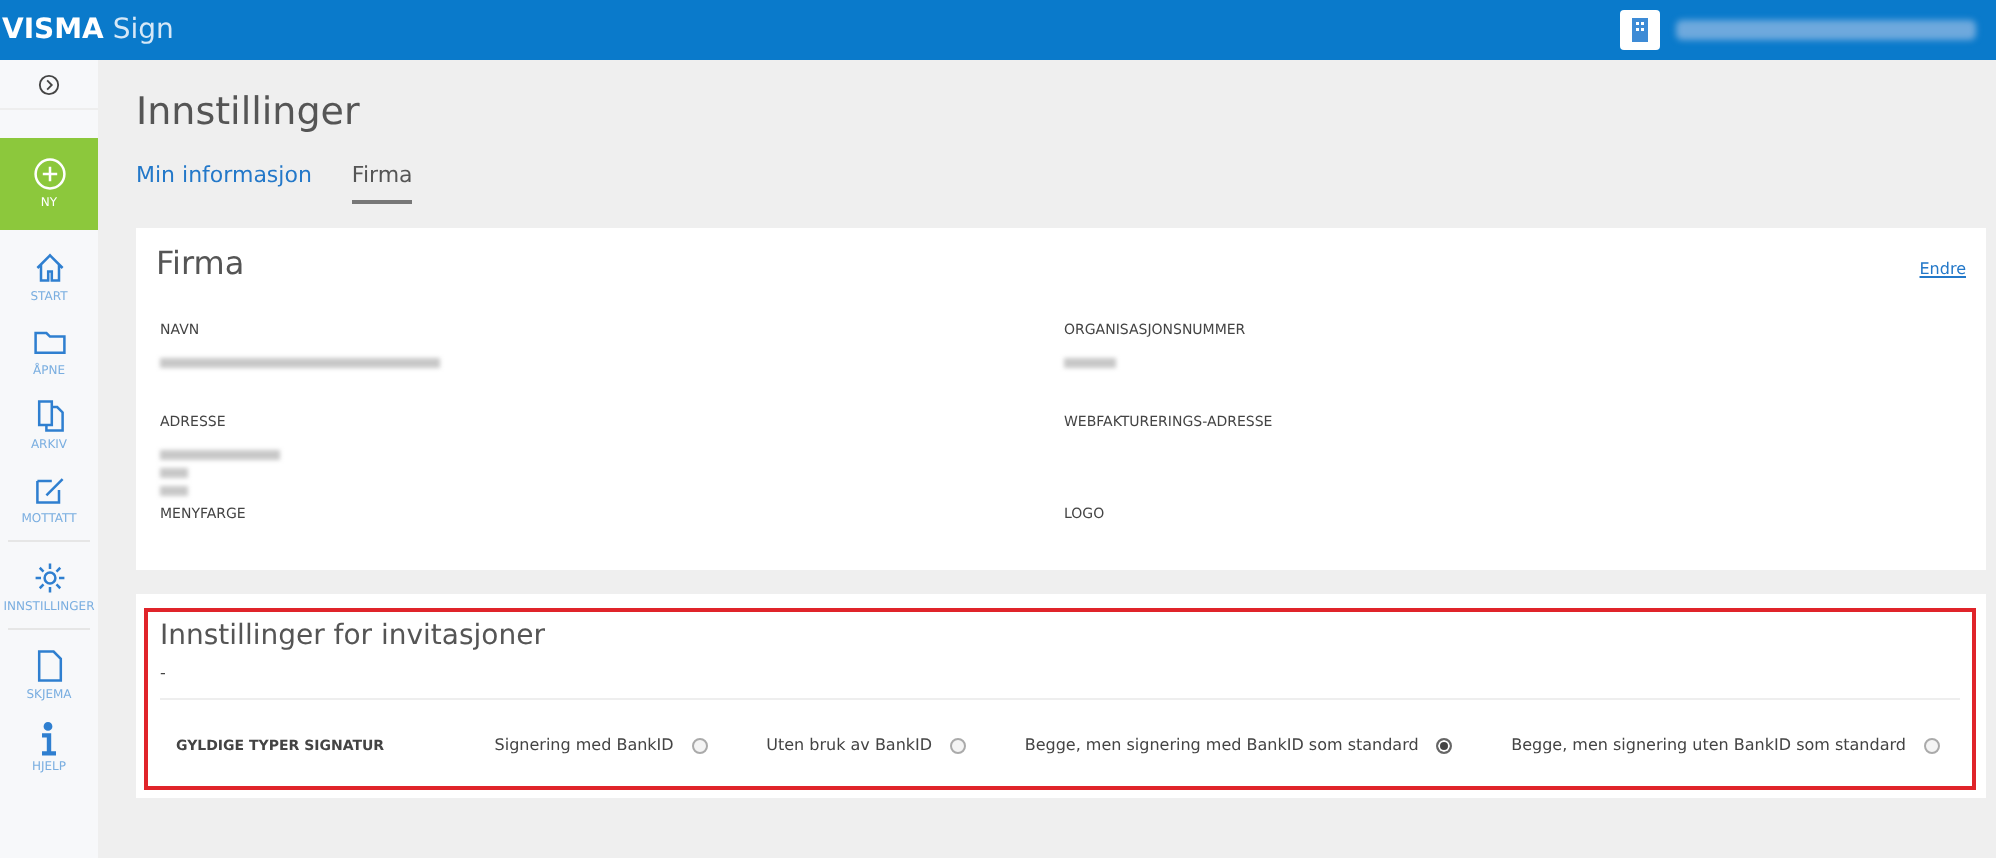 The height and width of the screenshot is (858, 1996). What do you see at coordinates (224, 183) in the screenshot?
I see `tab: Min informasjon` at bounding box center [224, 183].